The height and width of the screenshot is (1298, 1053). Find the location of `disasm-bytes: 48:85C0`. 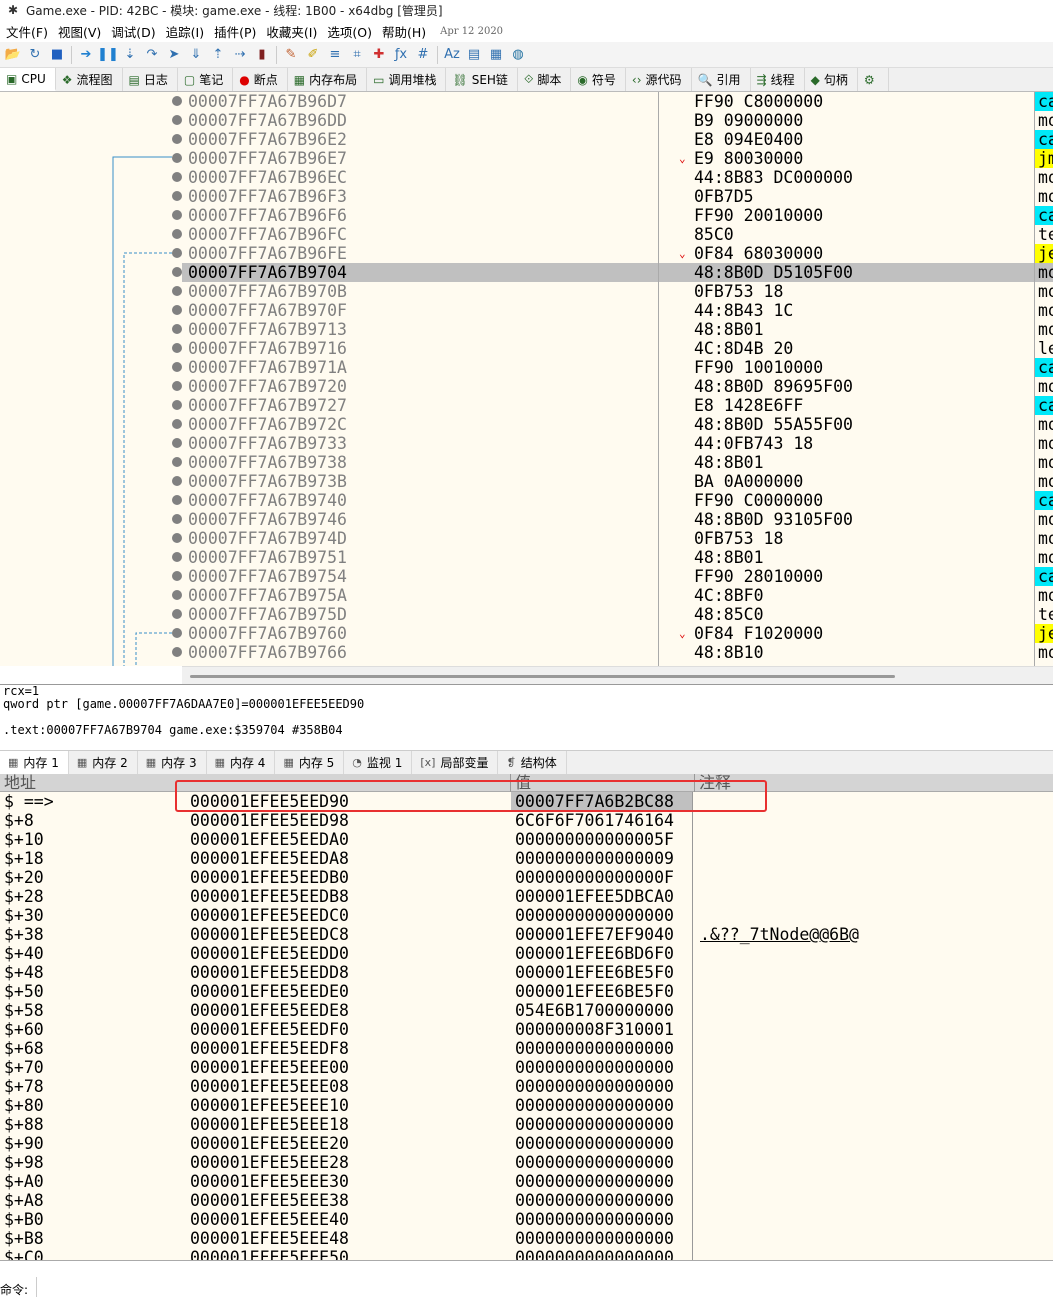

disasm-bytes: 48:85C0 is located at coordinates (847, 614).